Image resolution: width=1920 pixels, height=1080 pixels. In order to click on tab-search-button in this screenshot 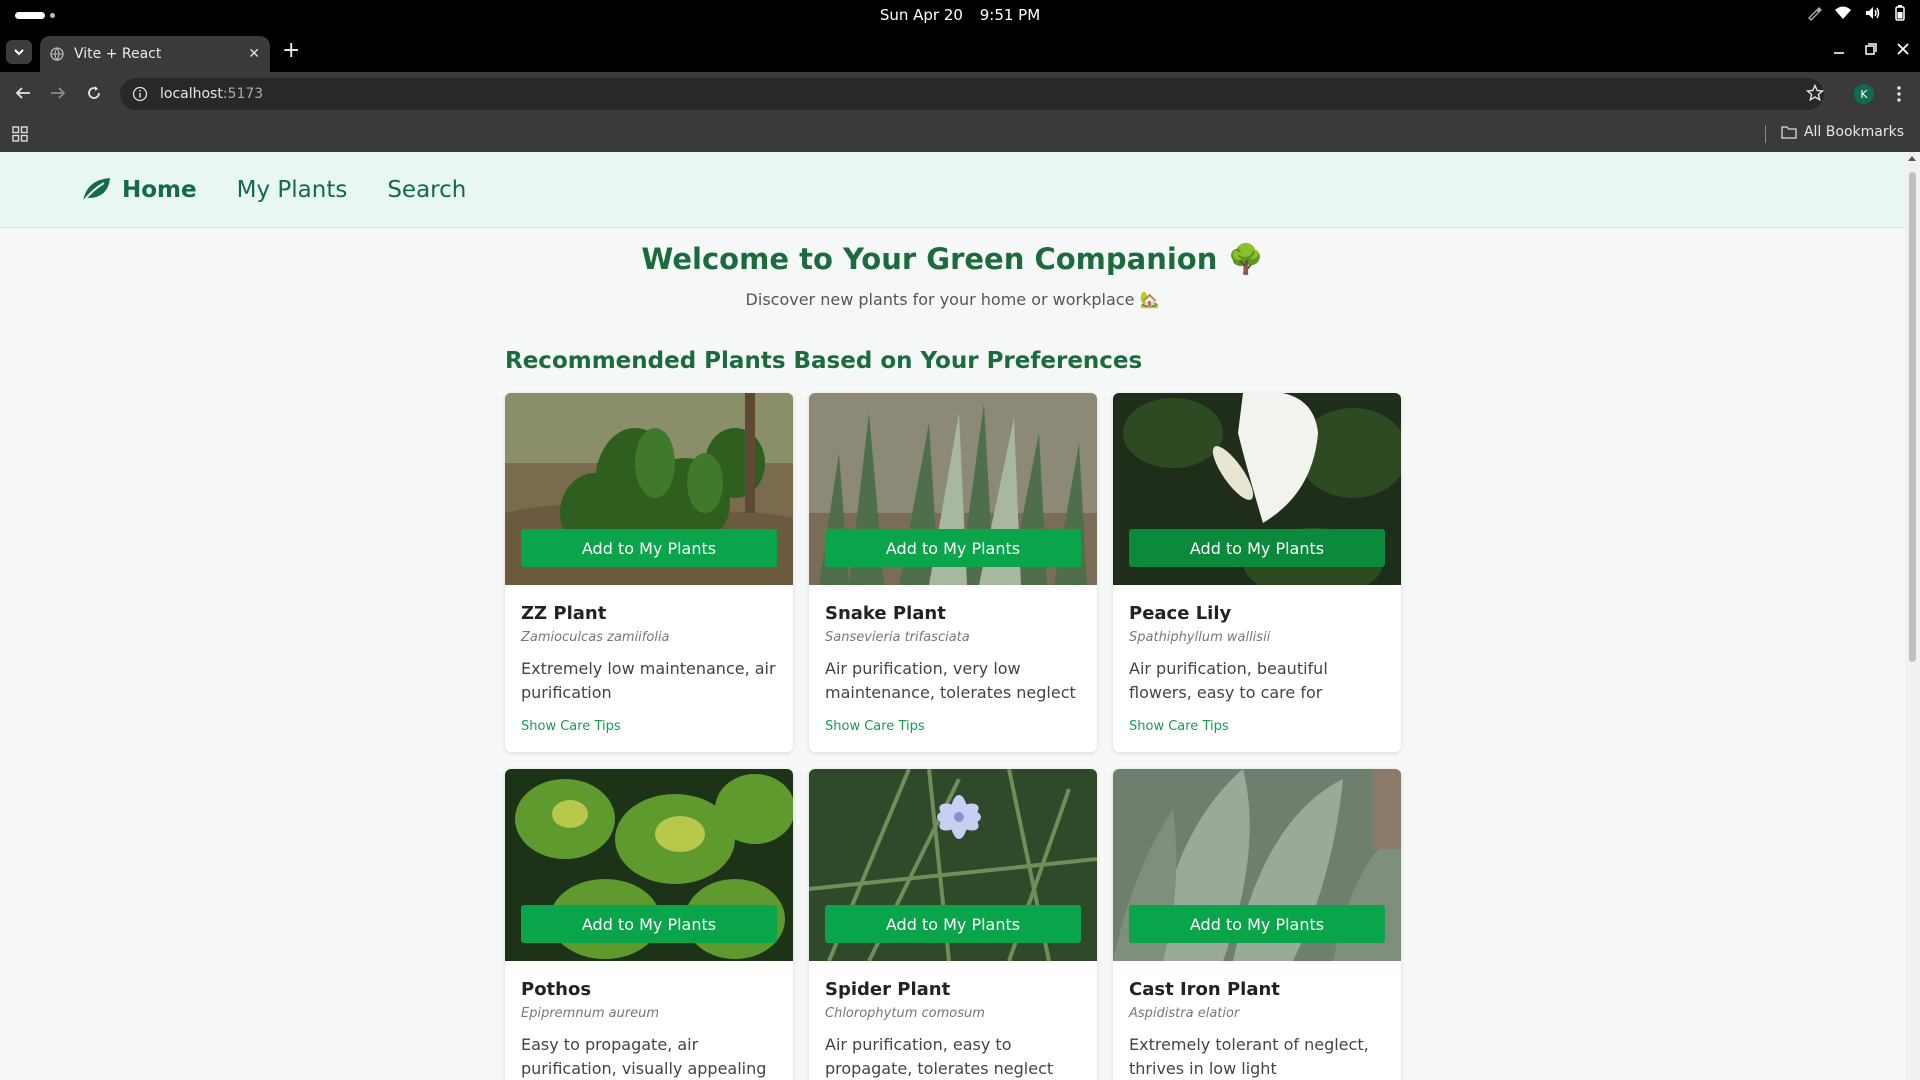, I will do `click(19, 52)`.